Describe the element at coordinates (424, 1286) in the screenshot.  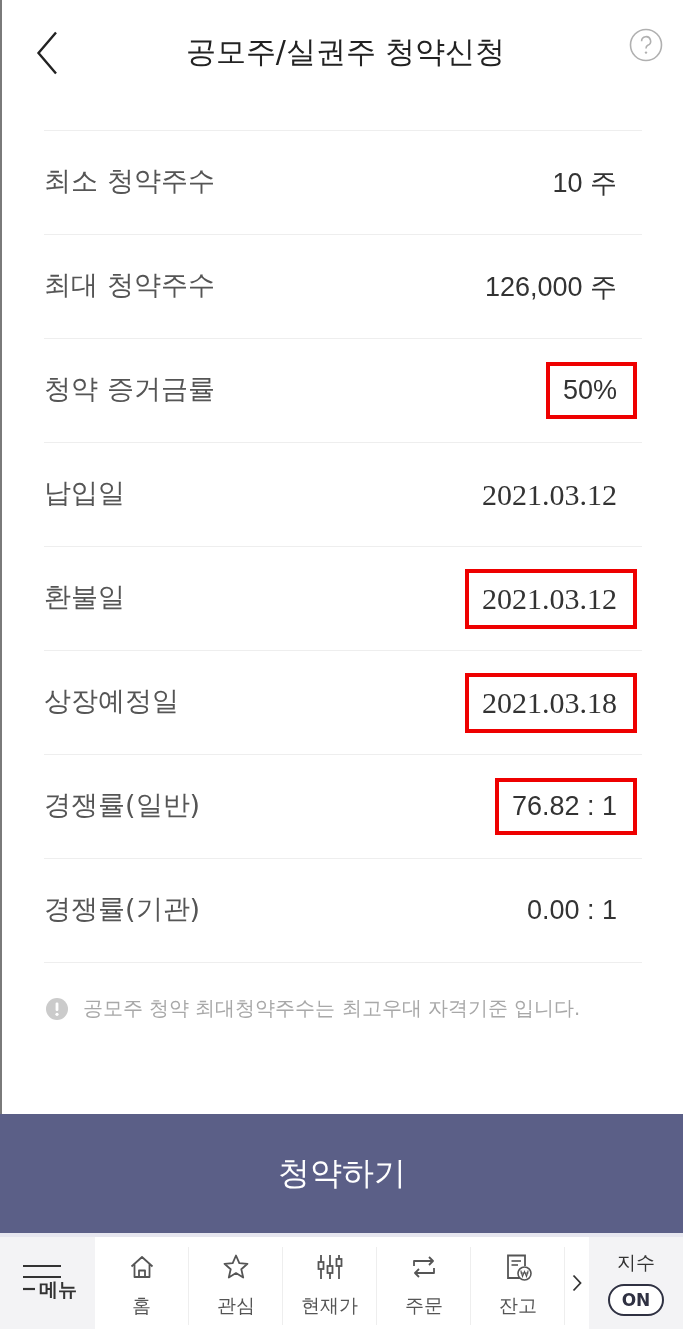
I see `nav-item: 주문` at that location.